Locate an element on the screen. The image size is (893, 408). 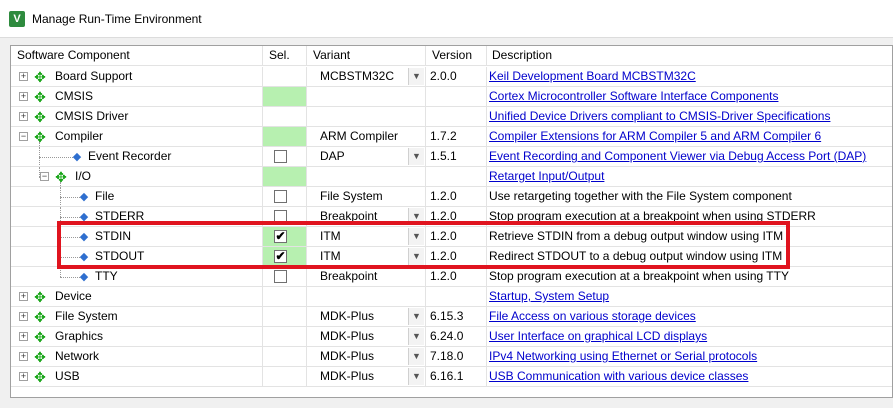
variant-dropdown: MCBSTM32C ▼ is located at coordinates (366, 77).